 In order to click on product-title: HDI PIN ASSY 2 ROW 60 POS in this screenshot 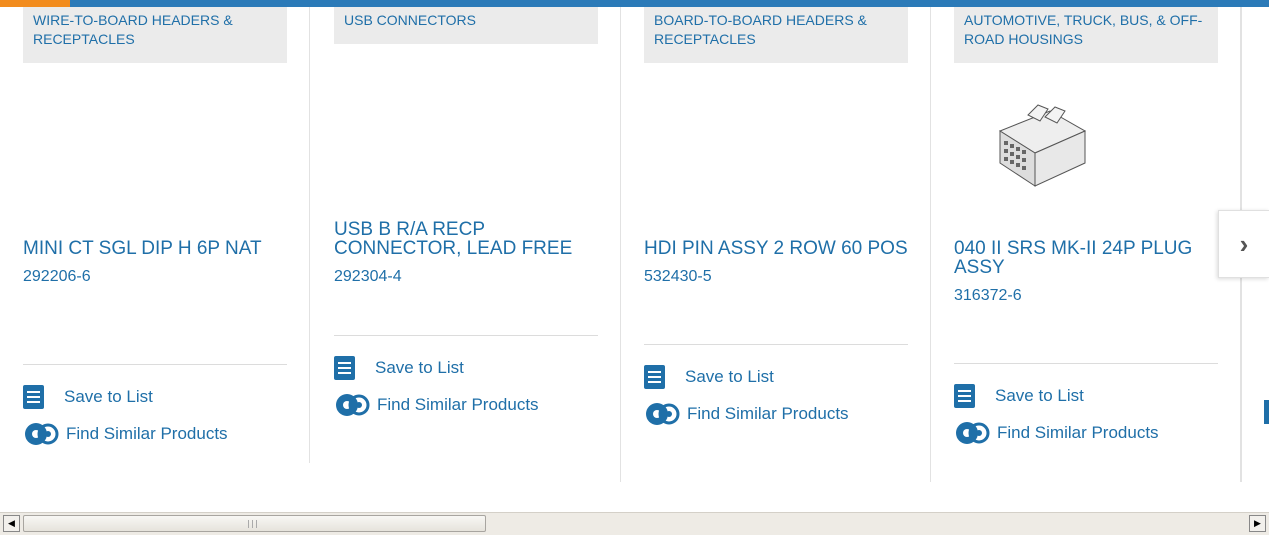, I will do `click(776, 248)`.